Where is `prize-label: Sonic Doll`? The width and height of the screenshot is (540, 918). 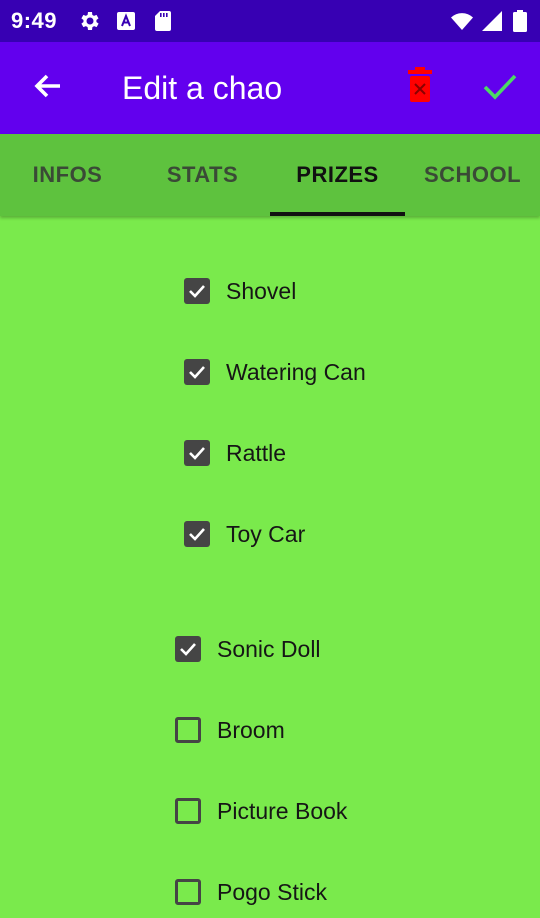 prize-label: Sonic Doll is located at coordinates (269, 648).